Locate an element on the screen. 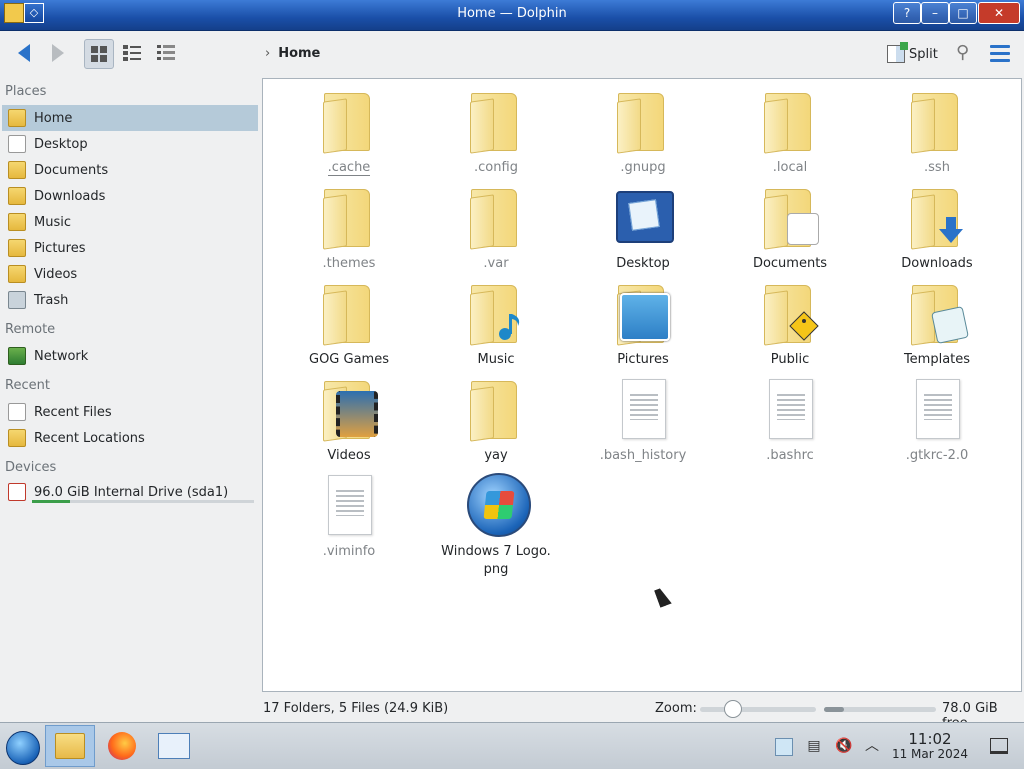 The image size is (1024, 769). file-label: .gnupg is located at coordinates (643, 167).